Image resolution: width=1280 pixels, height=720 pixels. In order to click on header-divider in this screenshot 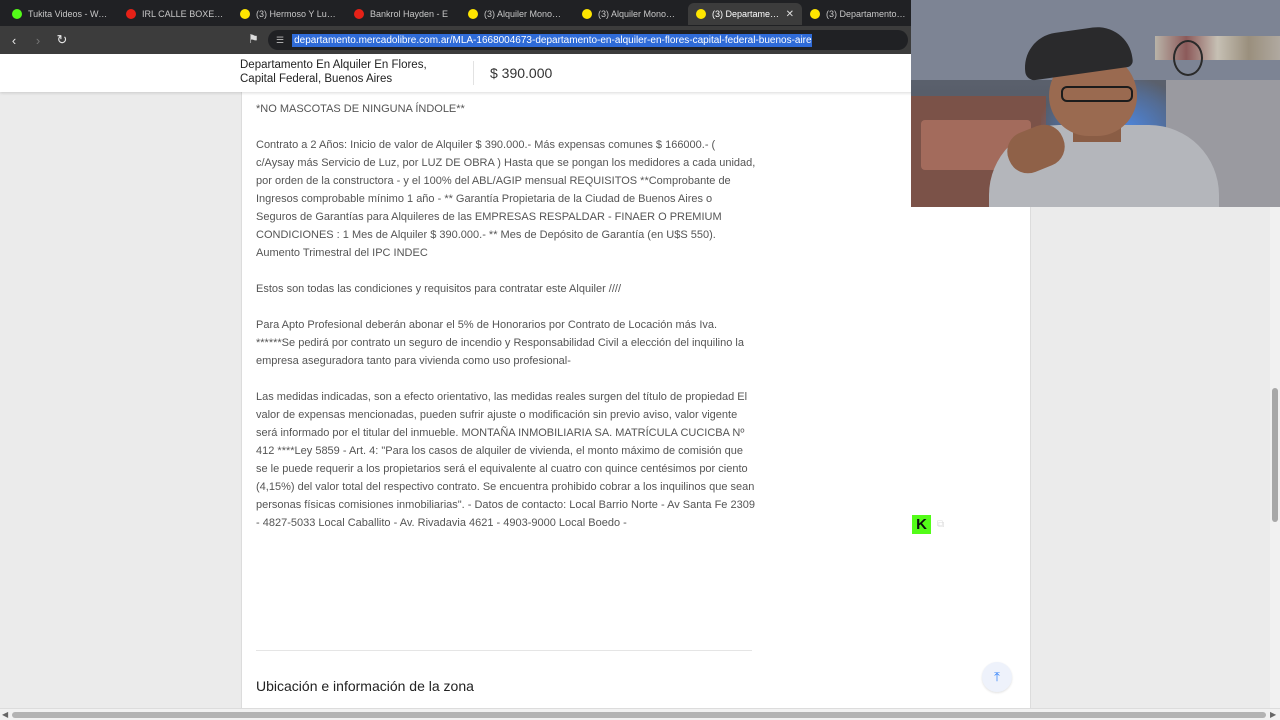, I will do `click(473, 73)`.